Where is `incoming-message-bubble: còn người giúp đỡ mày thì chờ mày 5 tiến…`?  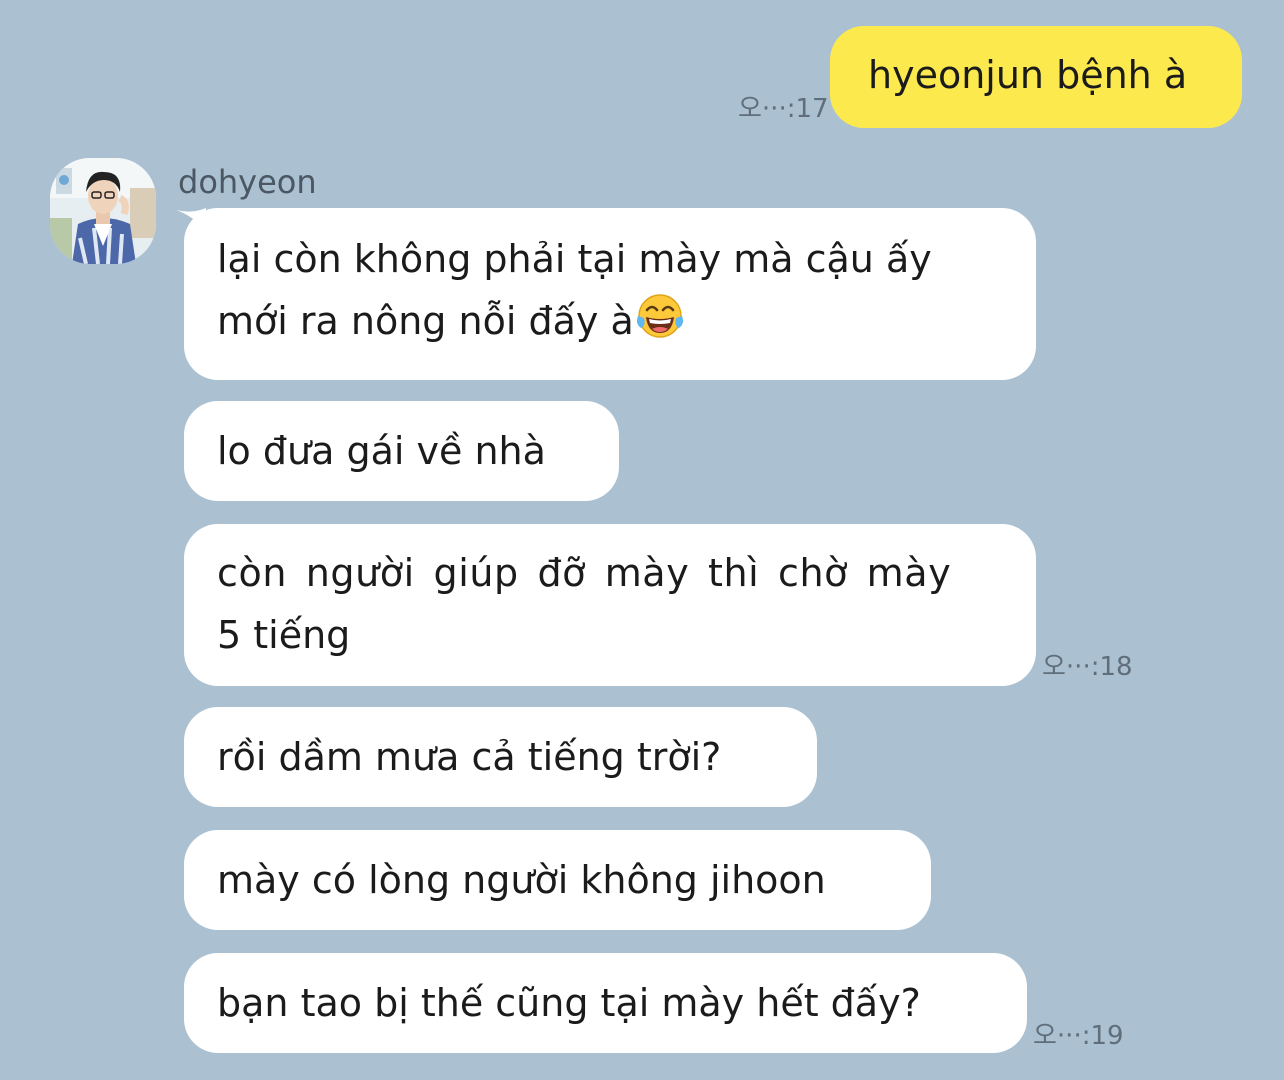 incoming-message-bubble: còn người giúp đỡ mày thì chờ mày 5 tiến… is located at coordinates (610, 605).